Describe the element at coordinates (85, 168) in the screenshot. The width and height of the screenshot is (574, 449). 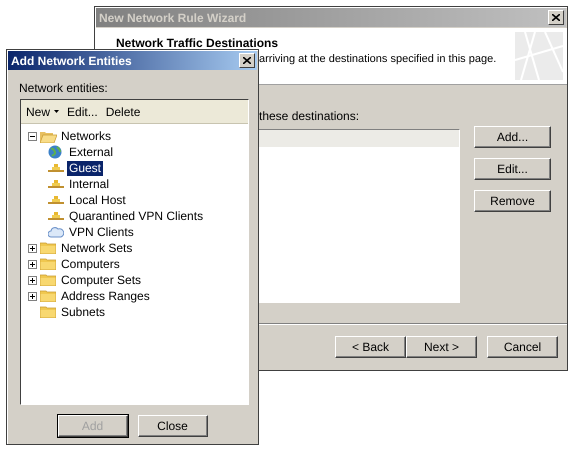
I see `tree-item: Guest` at that location.